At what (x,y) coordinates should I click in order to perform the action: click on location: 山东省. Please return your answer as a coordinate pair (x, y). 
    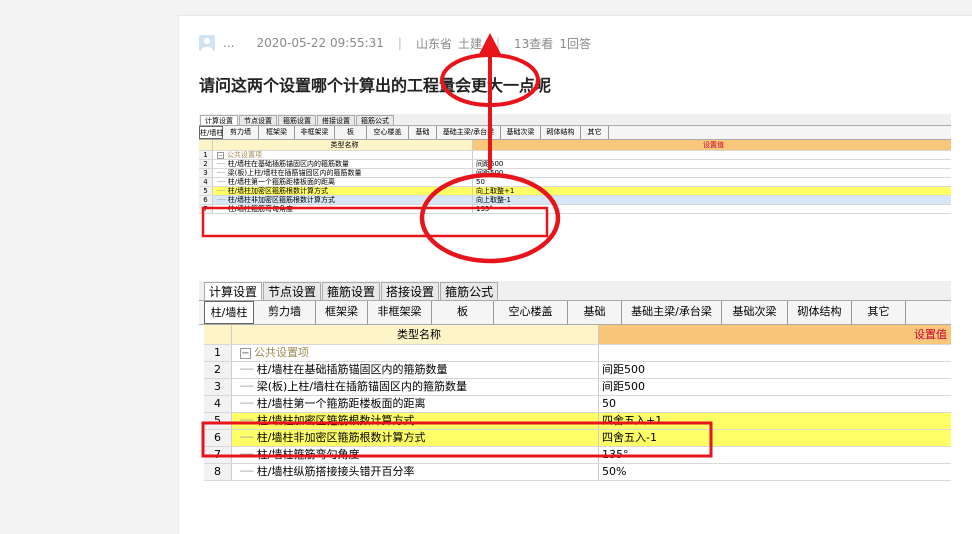
    Looking at the image, I should click on (433, 43).